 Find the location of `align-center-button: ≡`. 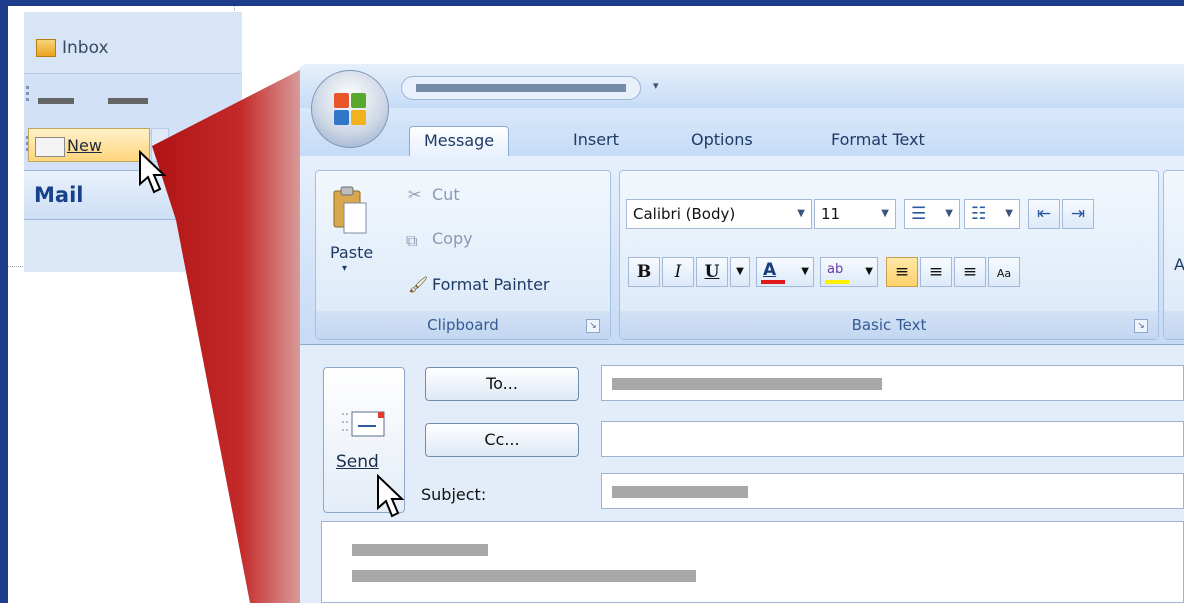

align-center-button: ≡ is located at coordinates (936, 272).